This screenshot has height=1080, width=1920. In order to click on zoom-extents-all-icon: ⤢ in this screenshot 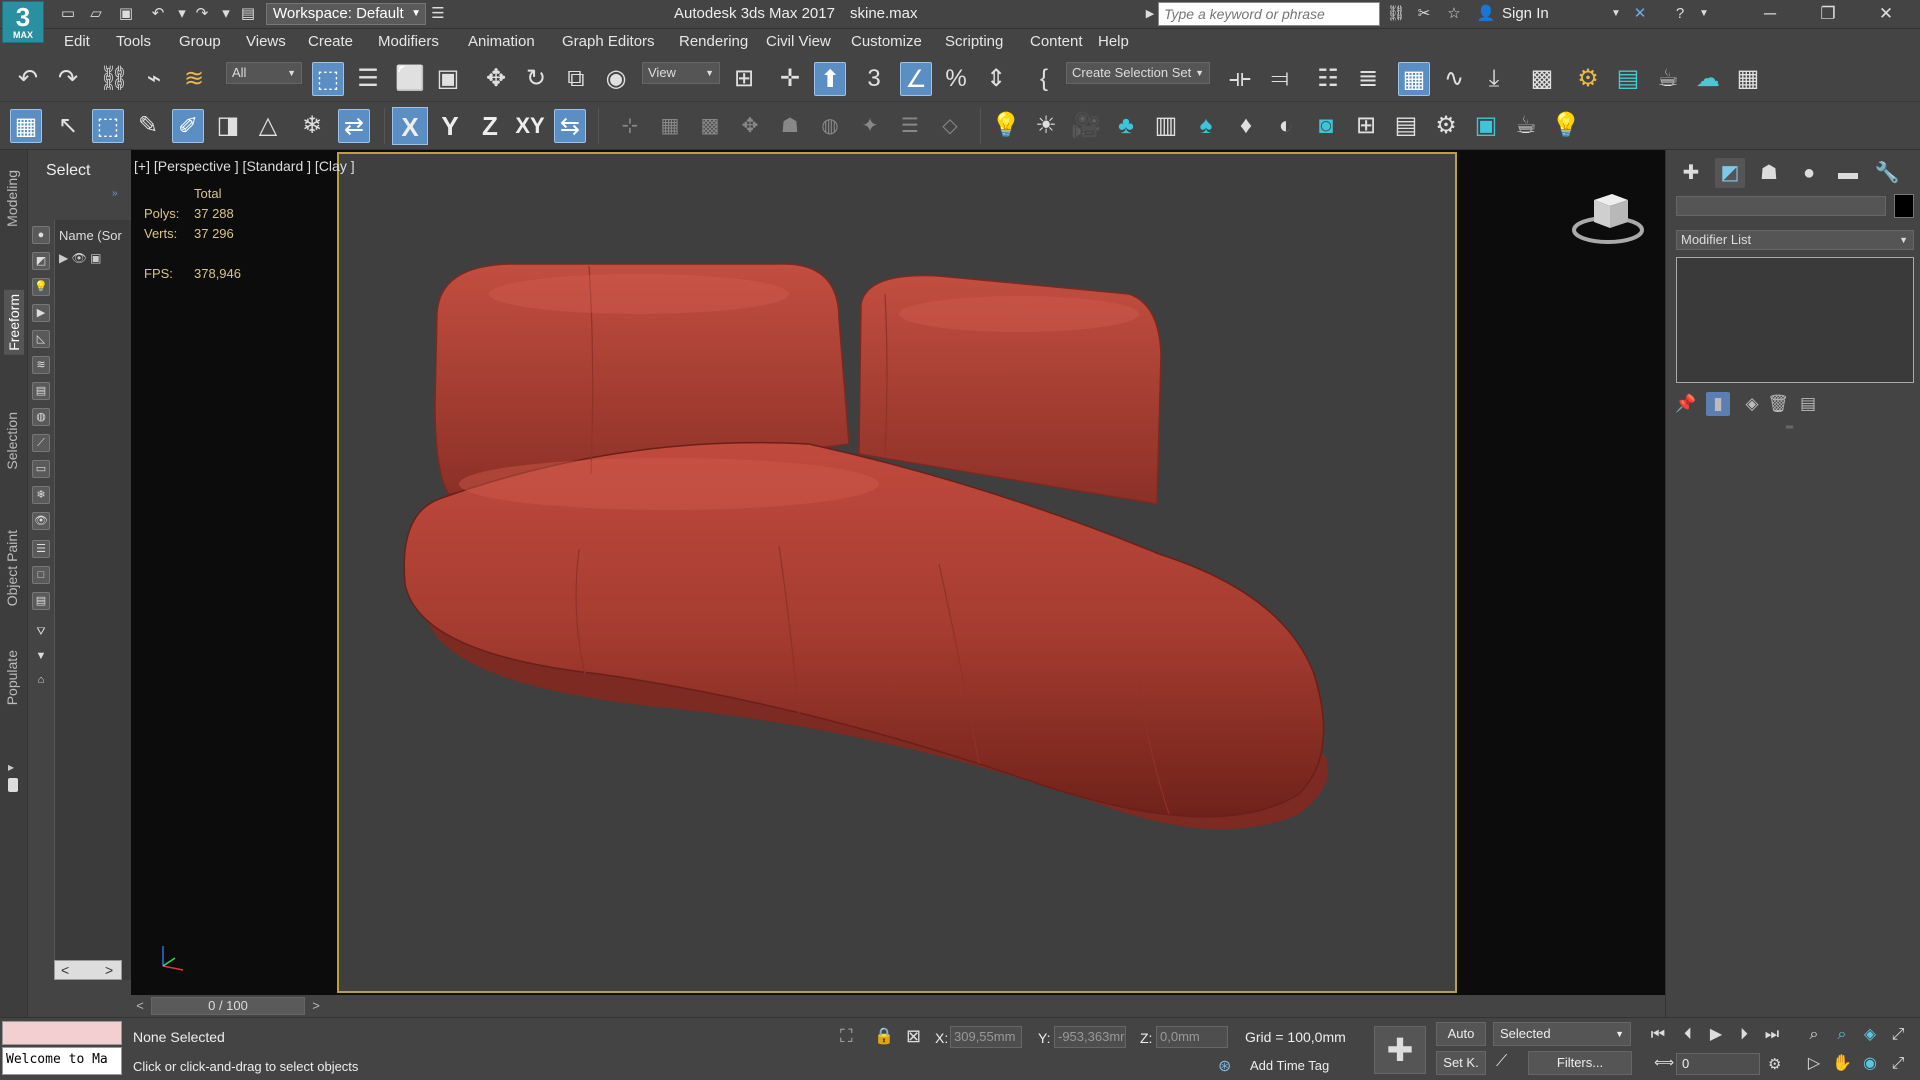, I will do `click(1898, 1035)`.